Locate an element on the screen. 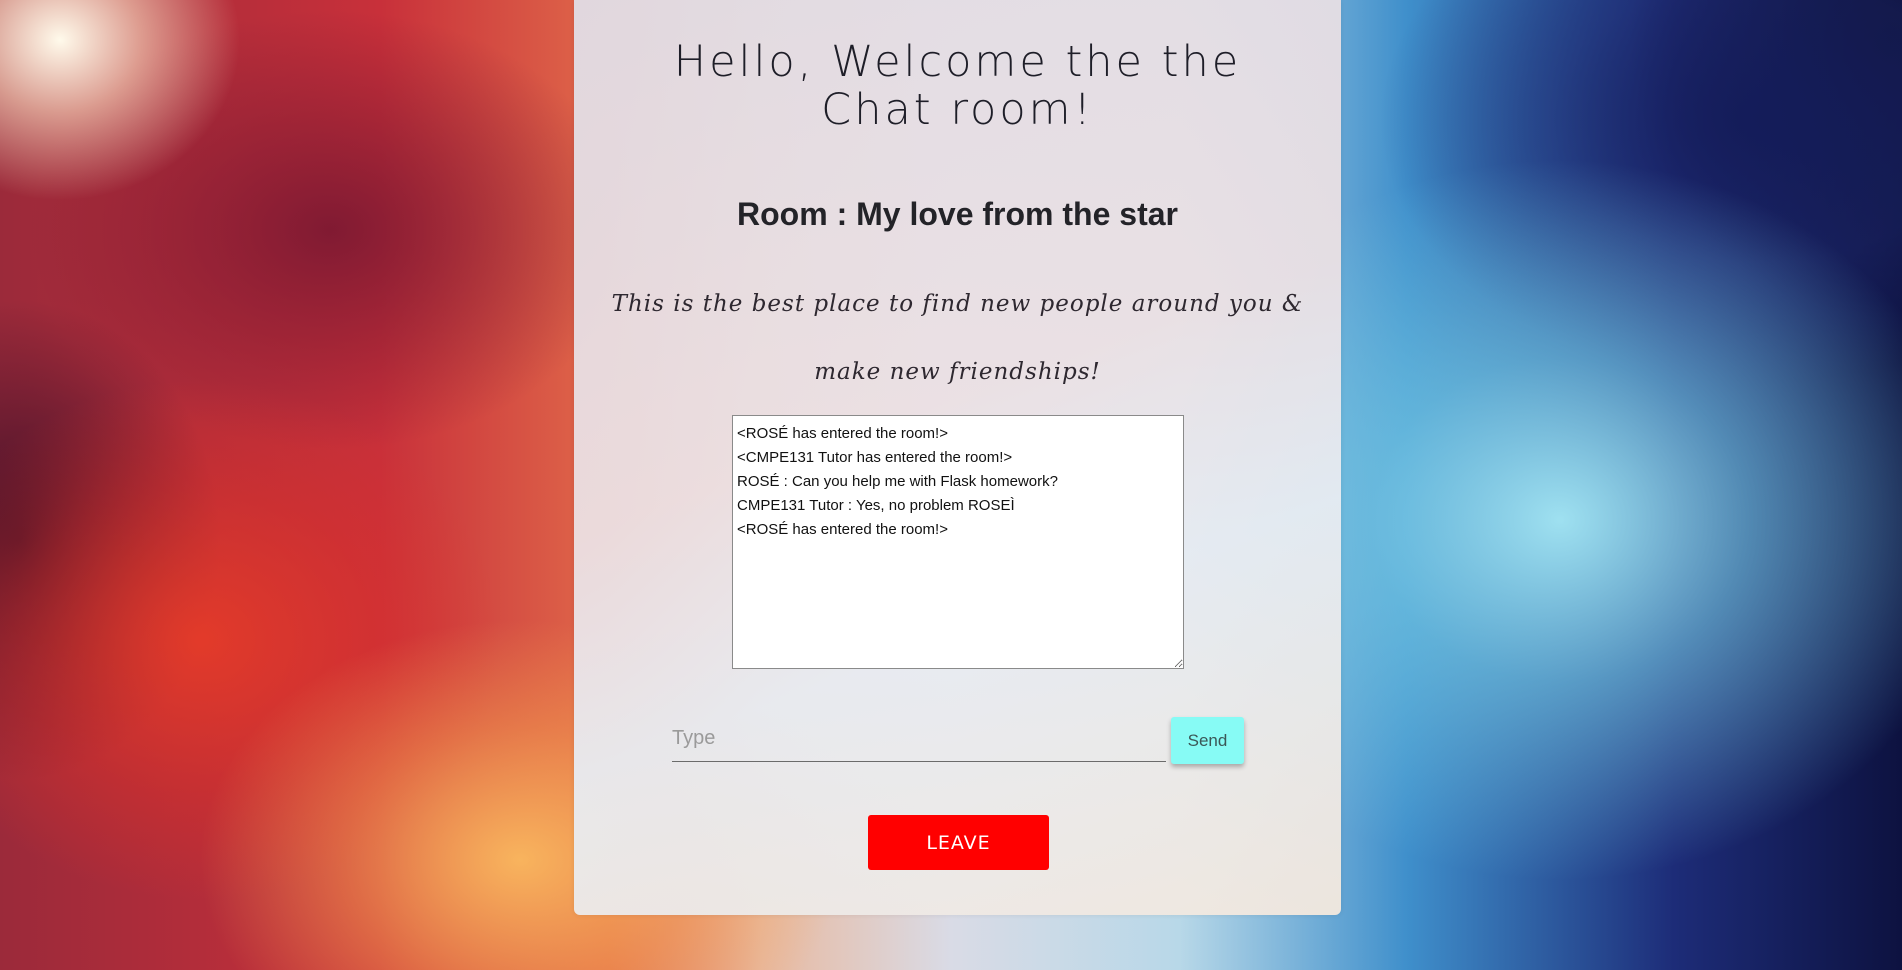 The width and height of the screenshot is (1902, 970). chat-log is located at coordinates (958, 542).